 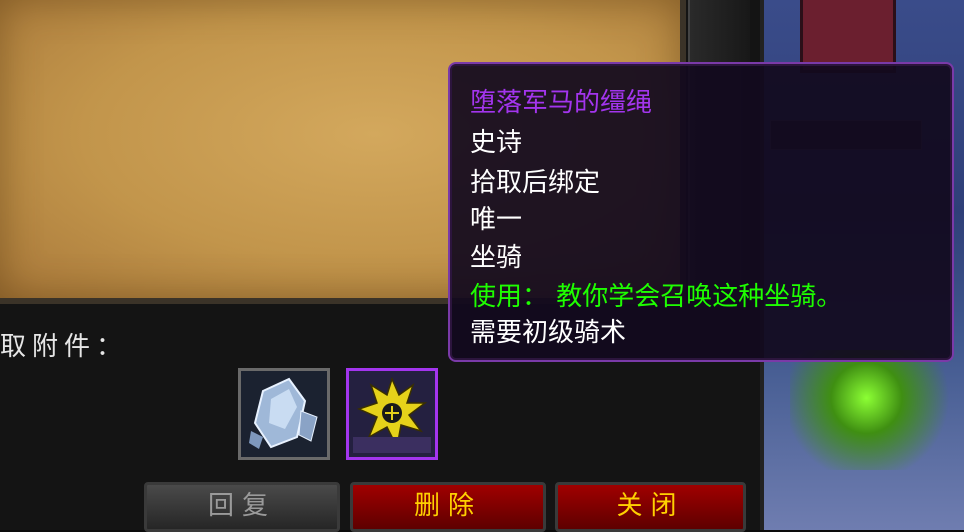 What do you see at coordinates (496, 220) in the screenshot?
I see `item-uniqueness: 唯一` at bounding box center [496, 220].